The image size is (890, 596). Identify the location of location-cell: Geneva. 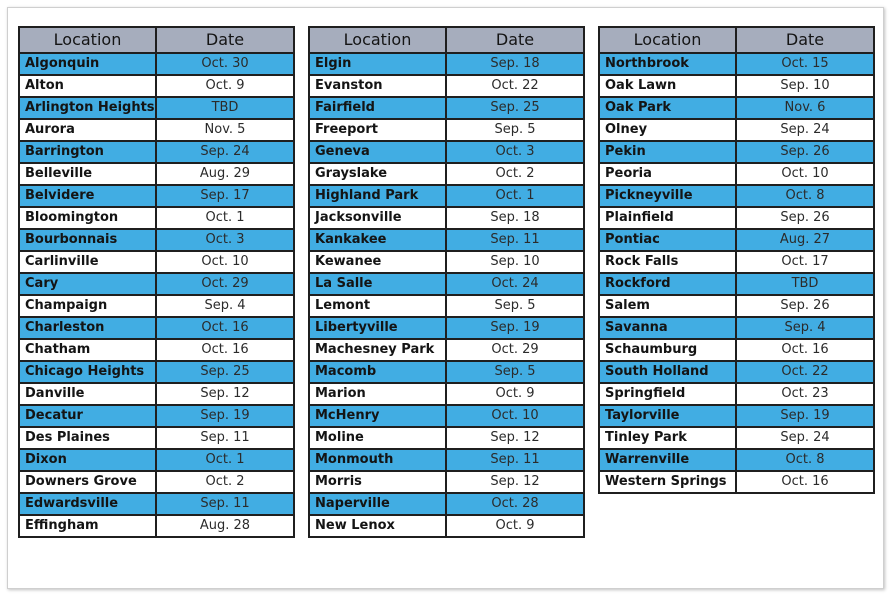
(377, 152).